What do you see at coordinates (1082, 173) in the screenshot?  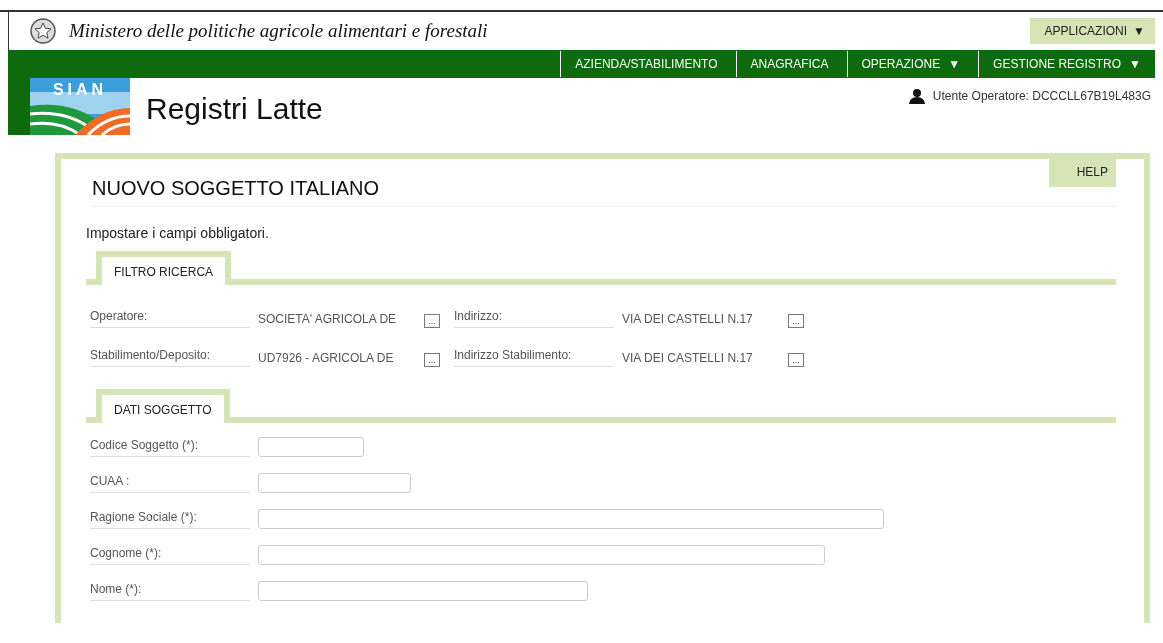 I see `help-button: HELP` at bounding box center [1082, 173].